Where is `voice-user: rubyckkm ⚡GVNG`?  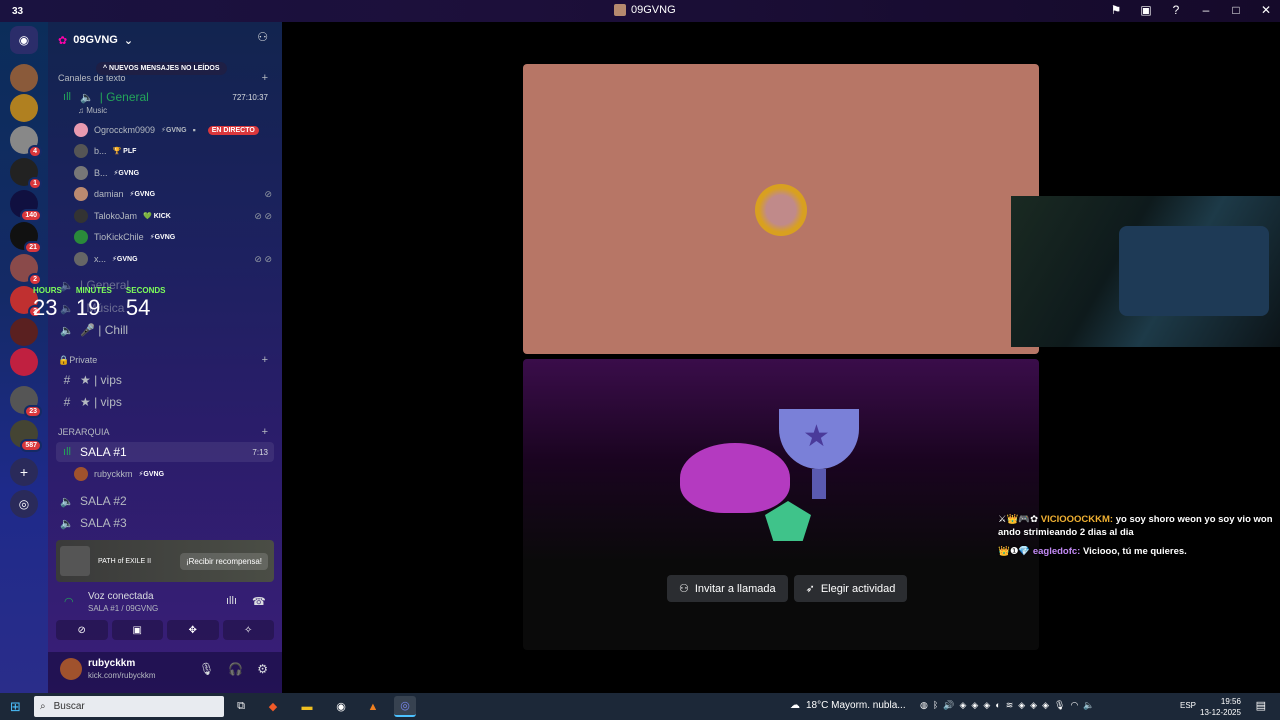 voice-user: rubyckkm ⚡GVNG is located at coordinates (173, 474).